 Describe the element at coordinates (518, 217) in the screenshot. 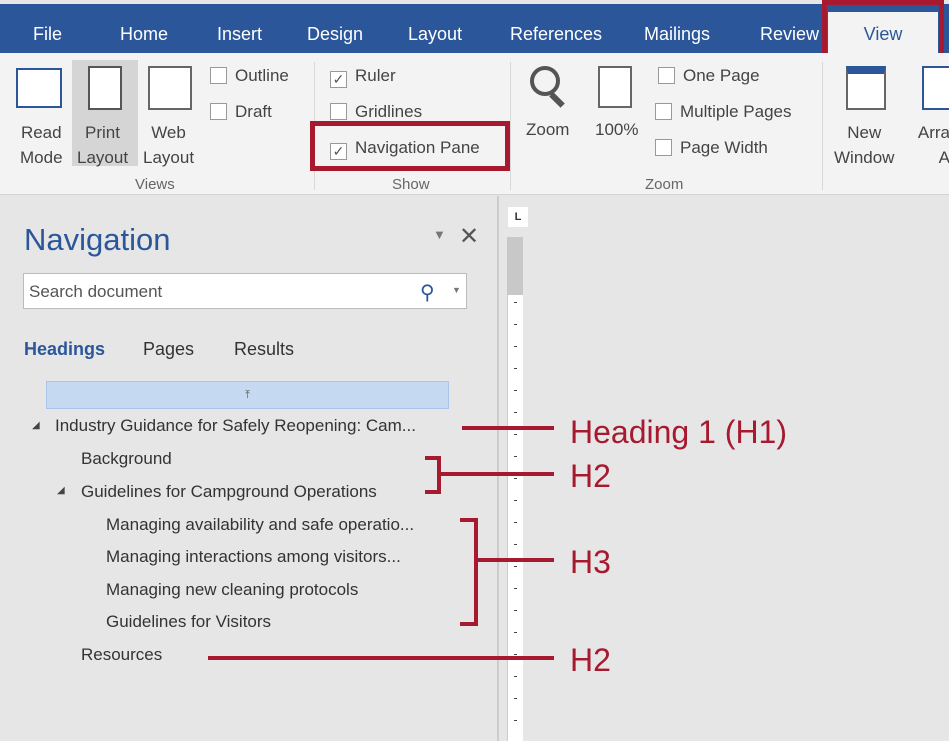

I see `tab-selector-icon: L` at that location.